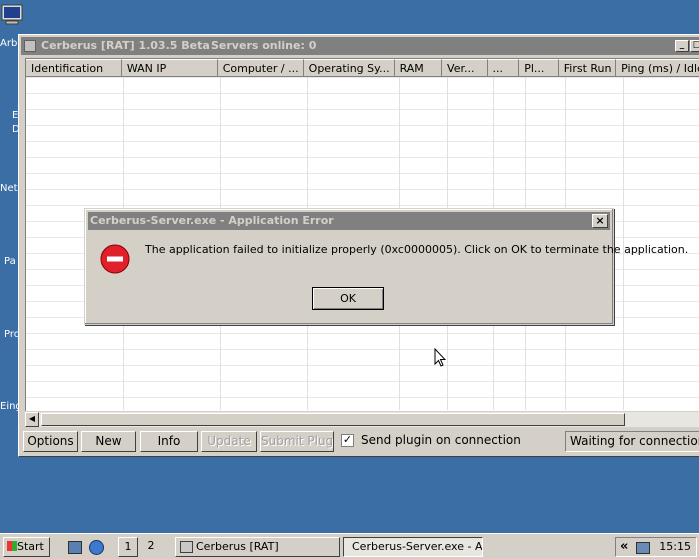 The height and width of the screenshot is (559, 699). I want to click on close-button: ×, so click(600, 221).